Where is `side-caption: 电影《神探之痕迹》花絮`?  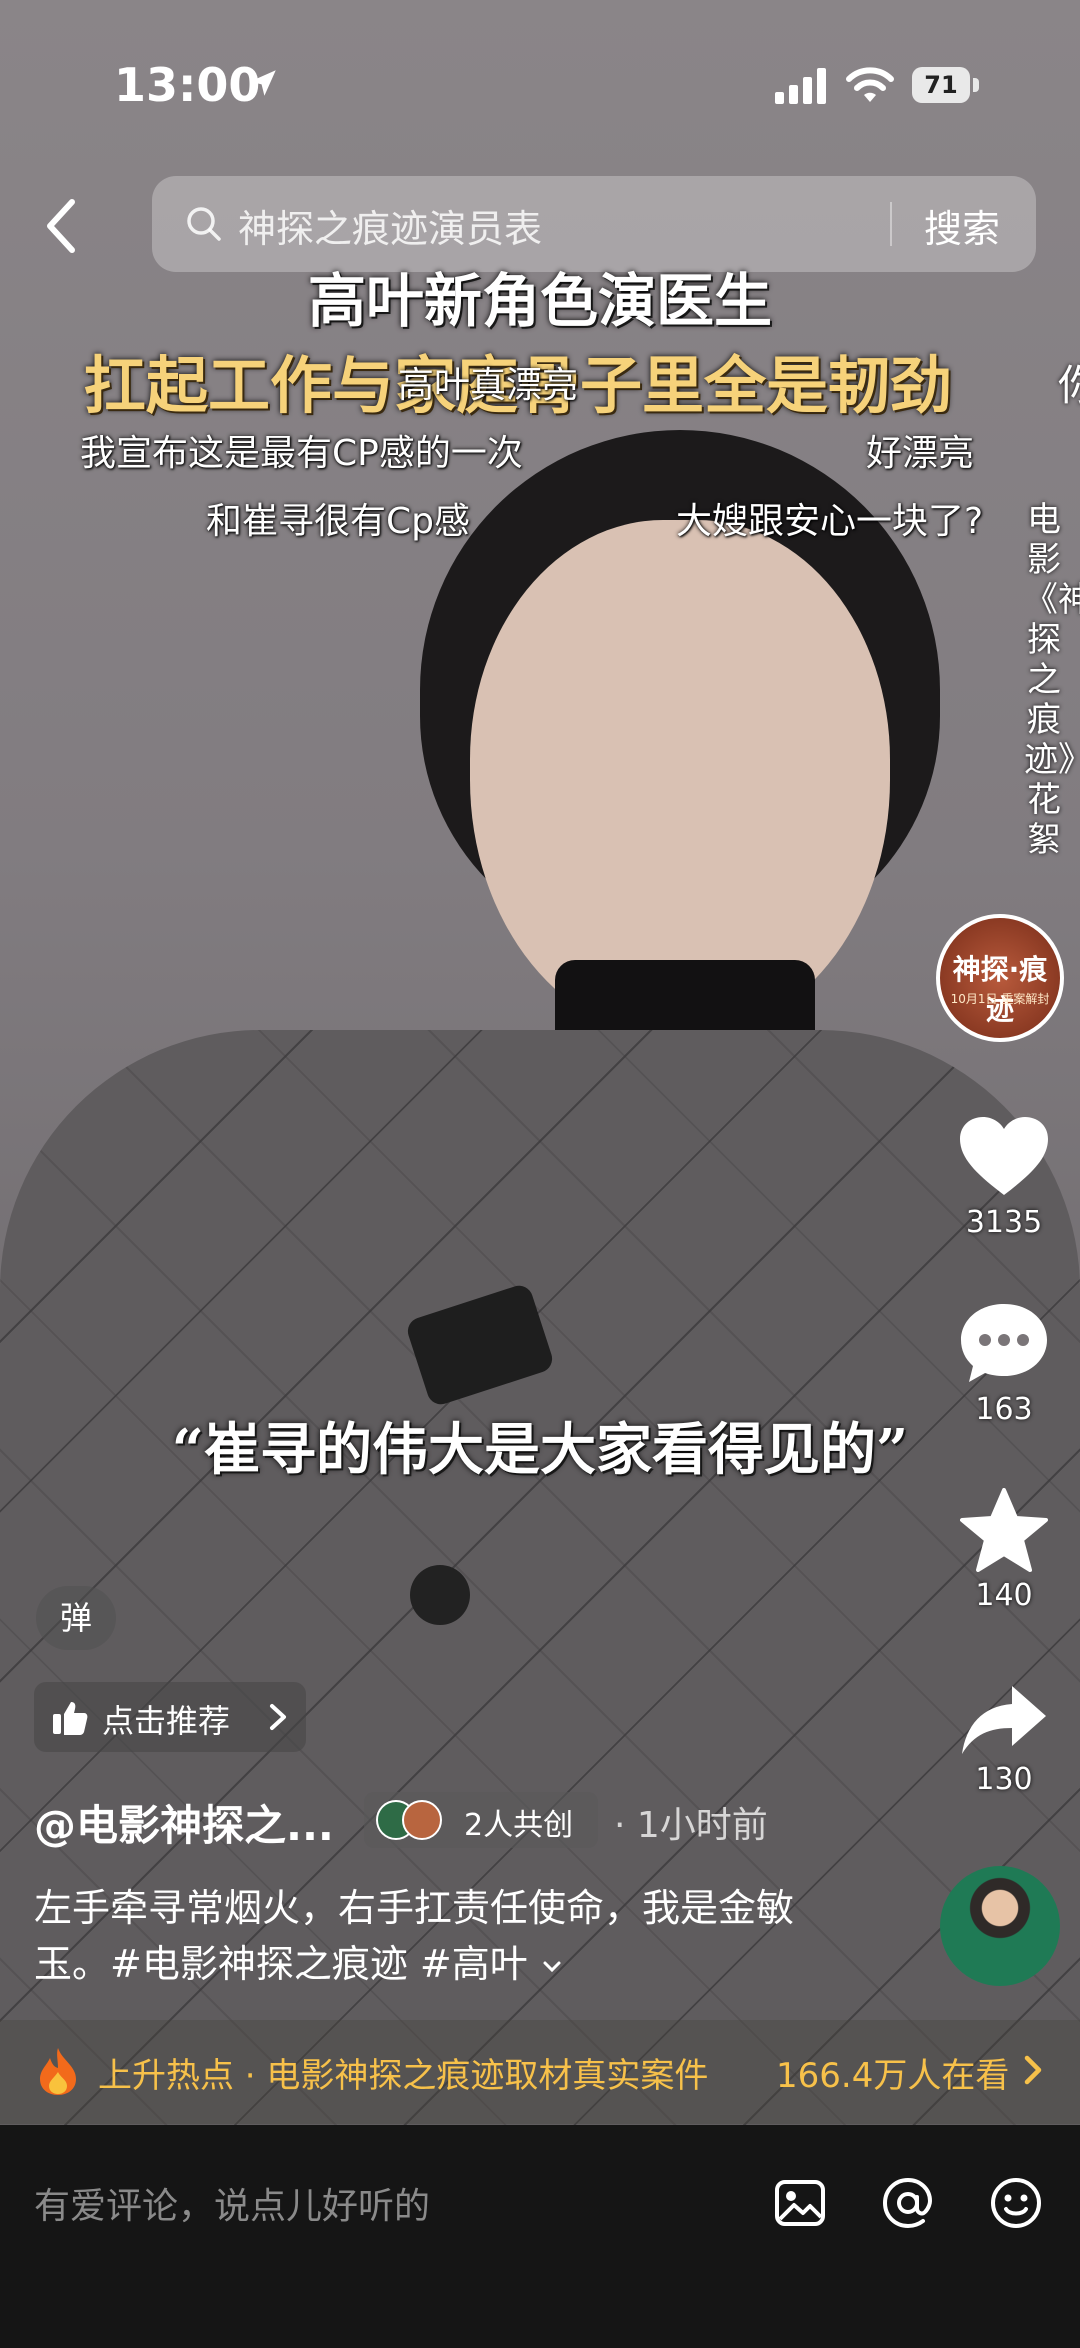
side-caption: 电影《神探之痕迹》花絮 is located at coordinates (1052, 680).